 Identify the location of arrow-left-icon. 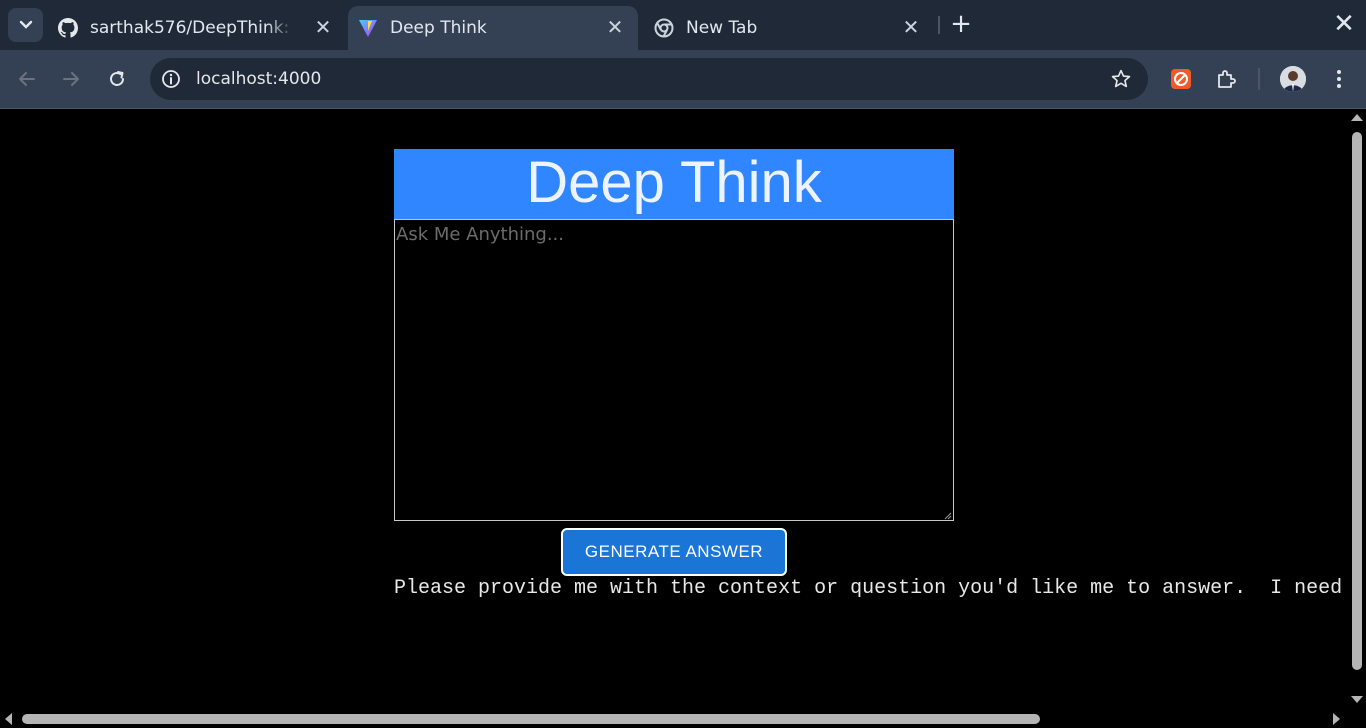
(27, 79).